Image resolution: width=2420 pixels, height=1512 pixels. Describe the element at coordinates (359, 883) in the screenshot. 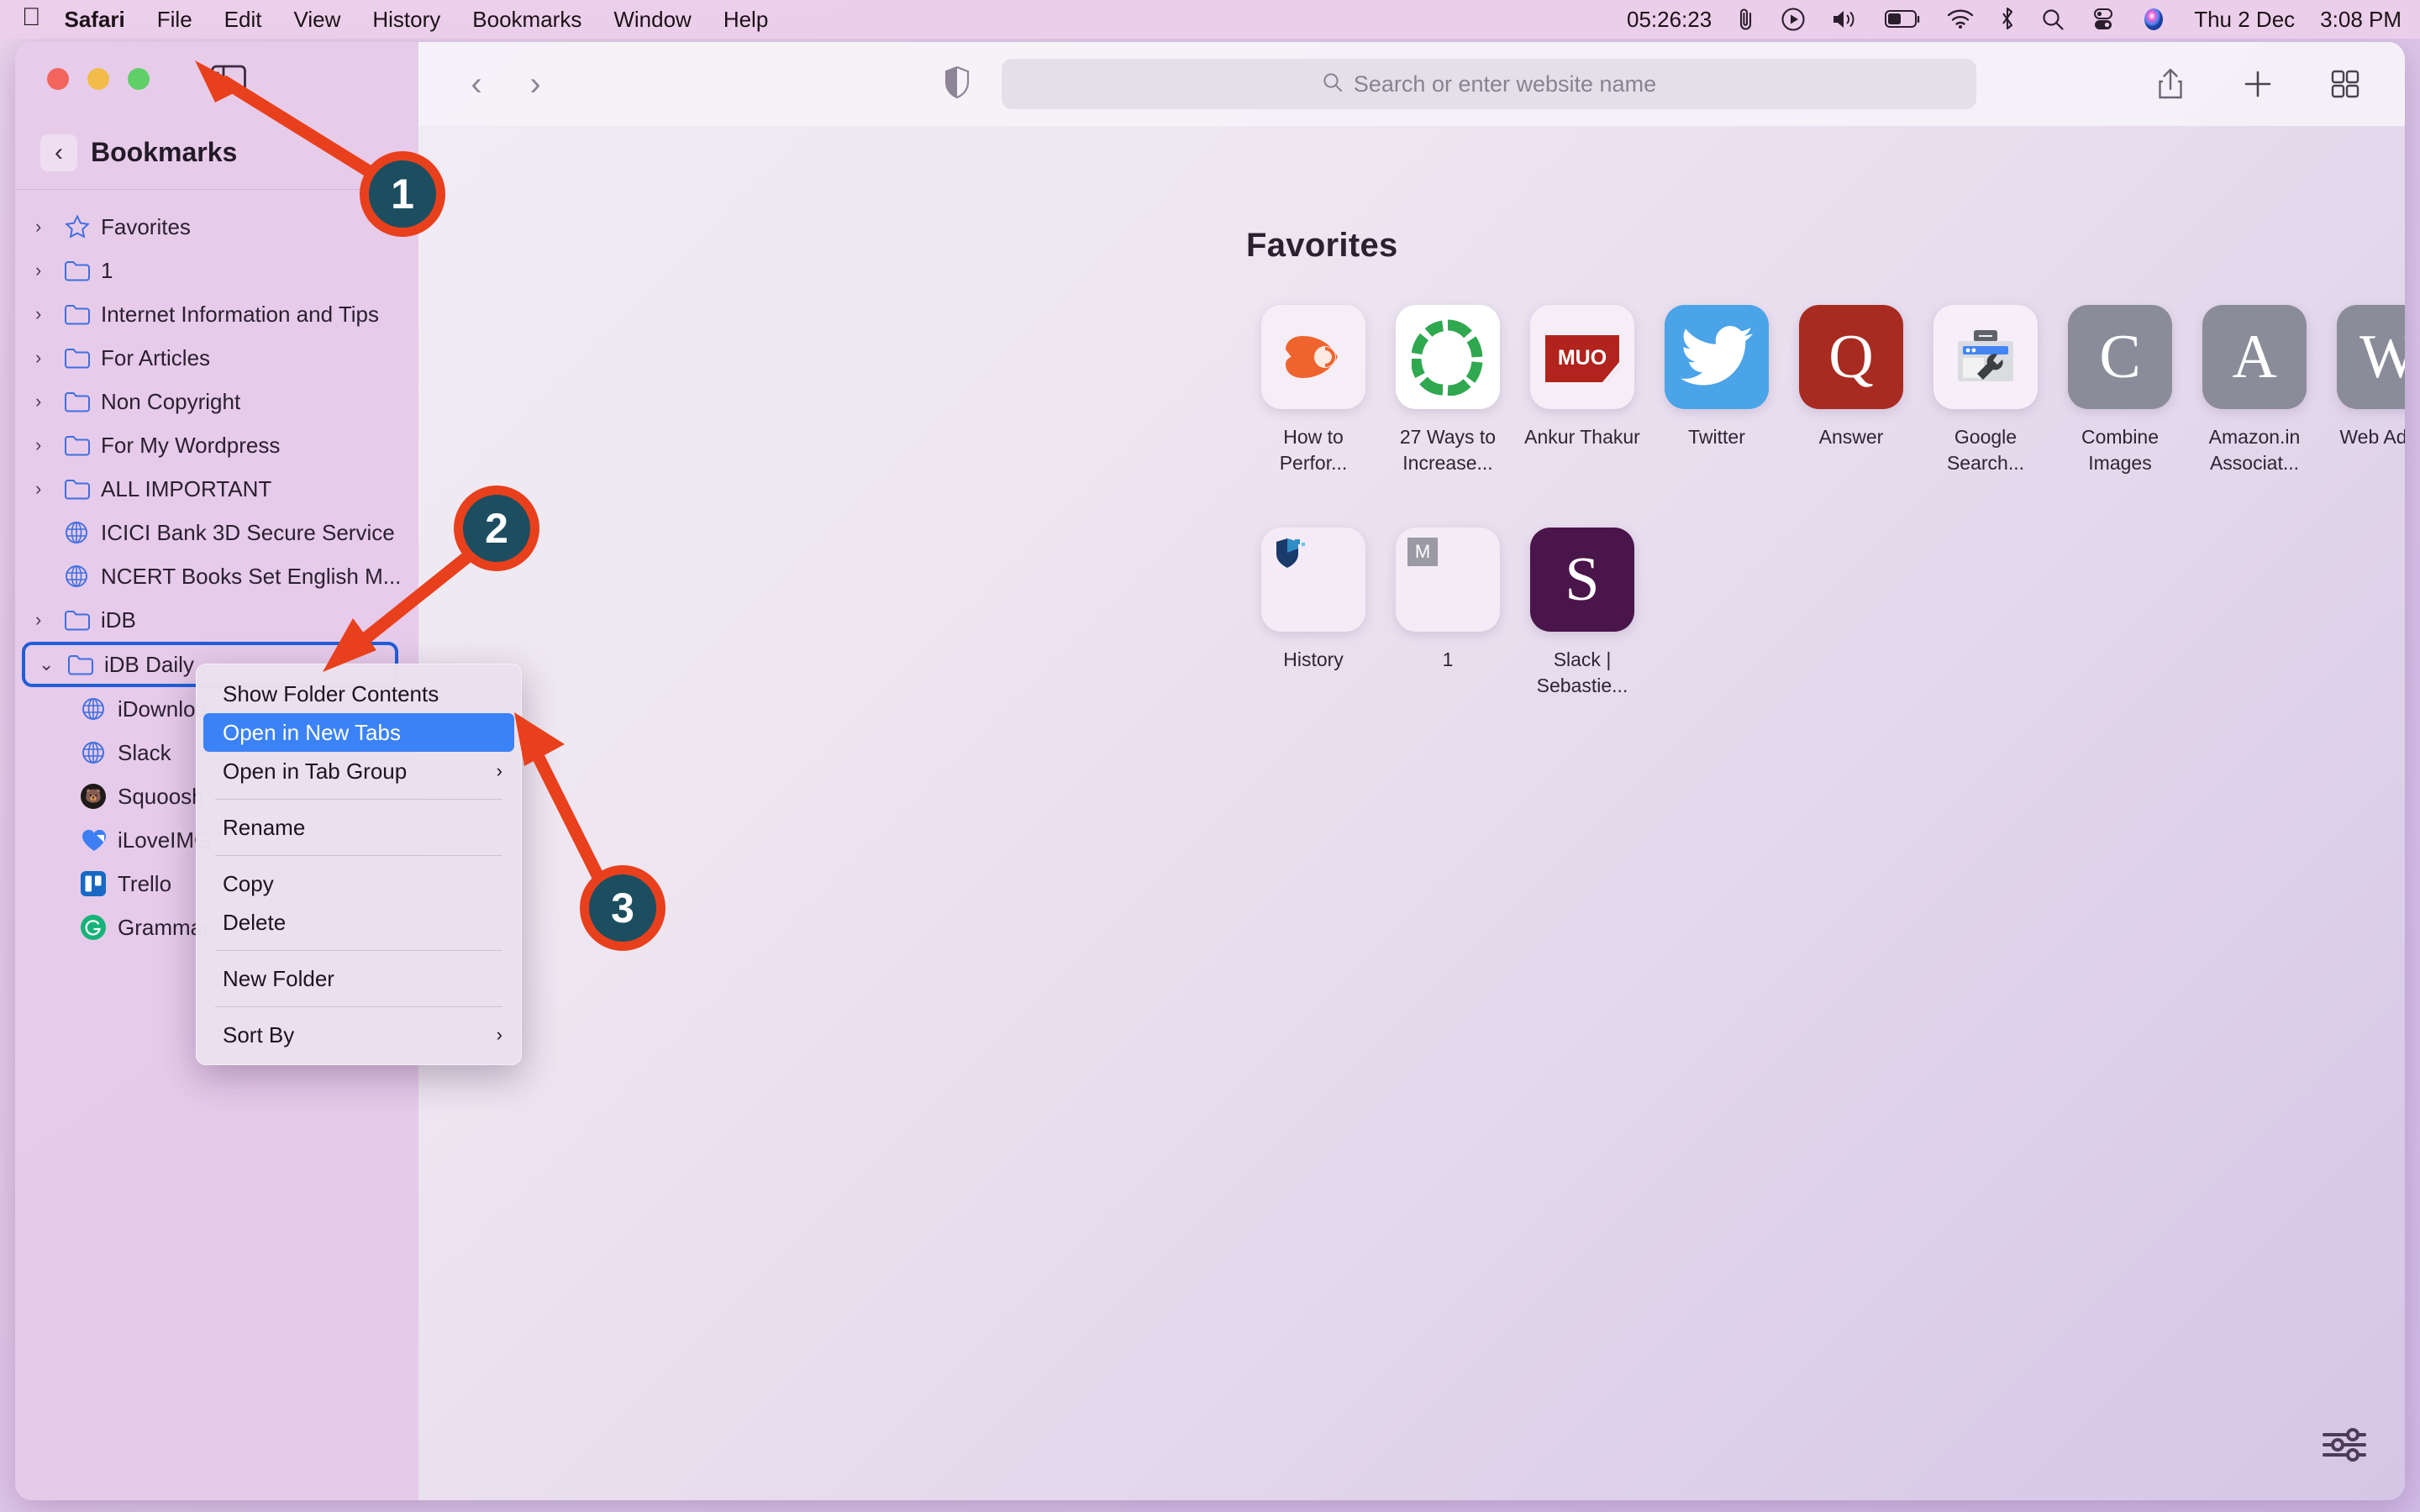

I see `context-menu-item-copy: Copy` at that location.